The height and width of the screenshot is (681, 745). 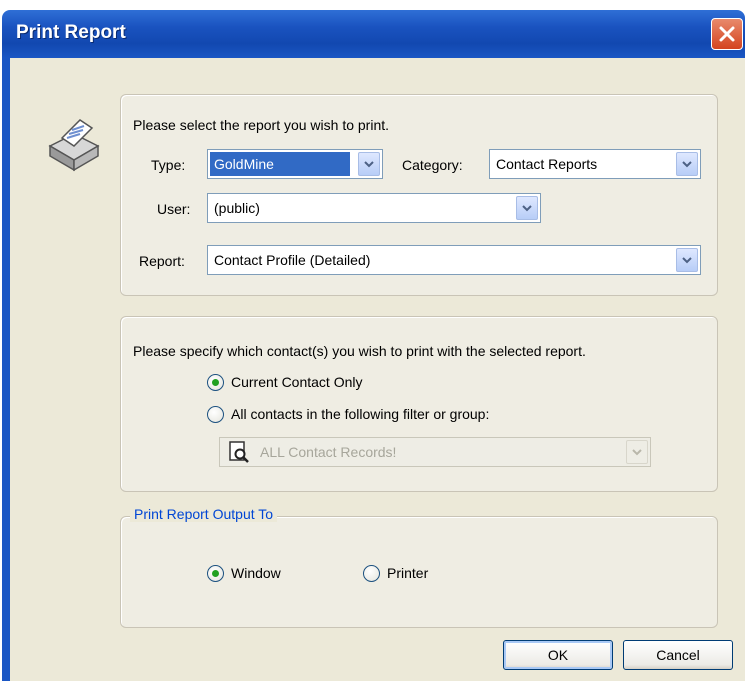 I want to click on radio-printer, so click(x=371, y=573).